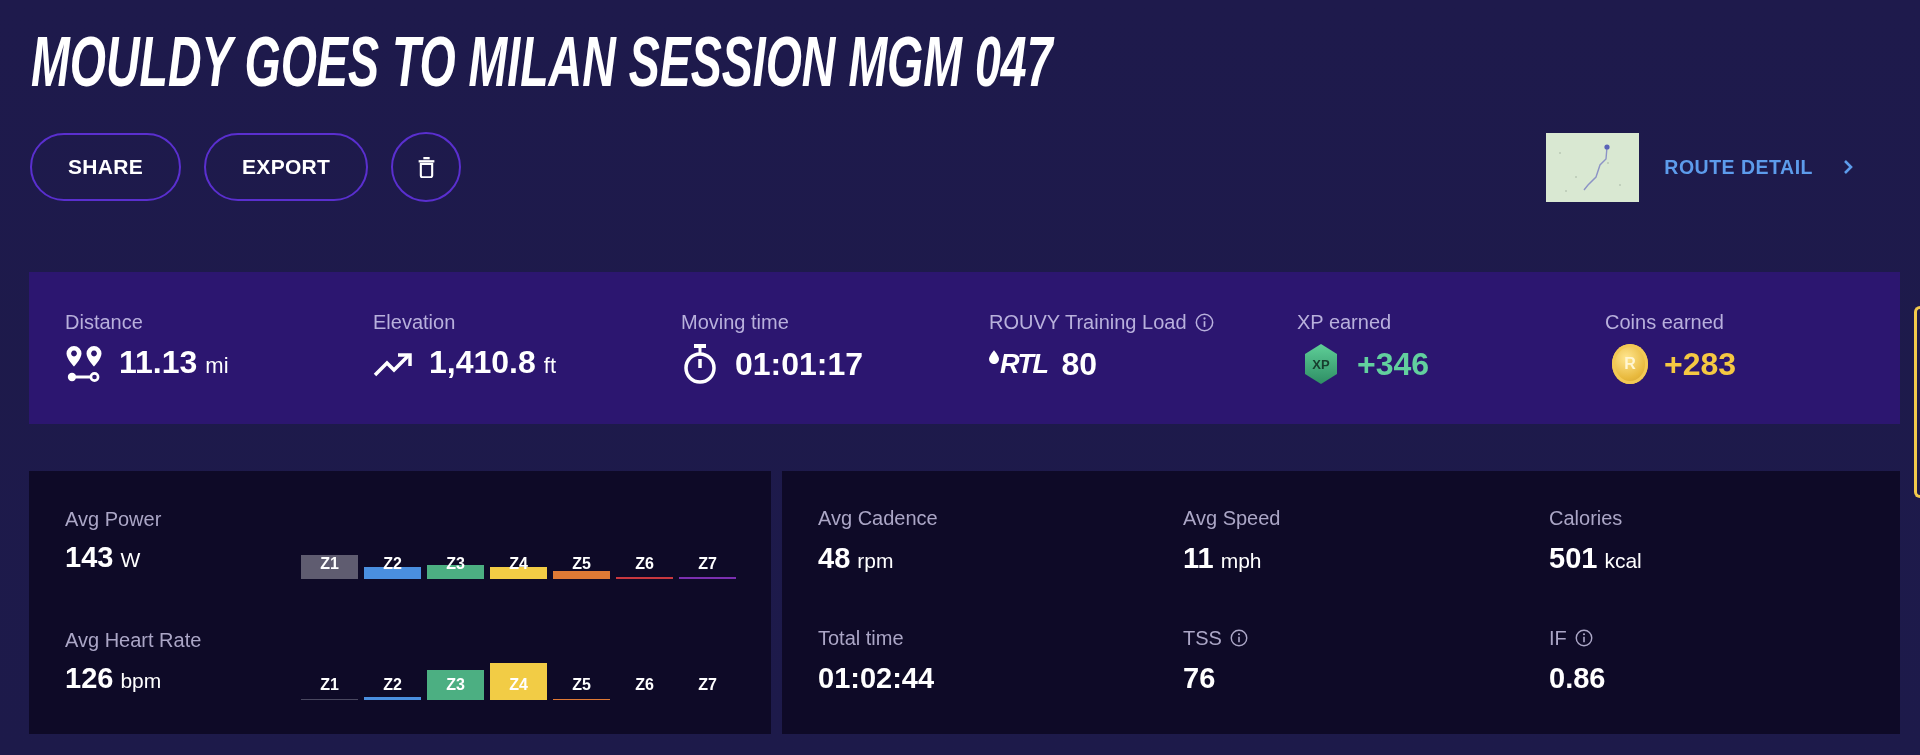 The width and height of the screenshot is (1920, 755). I want to click on metric-value: 0.86, so click(1577, 678).